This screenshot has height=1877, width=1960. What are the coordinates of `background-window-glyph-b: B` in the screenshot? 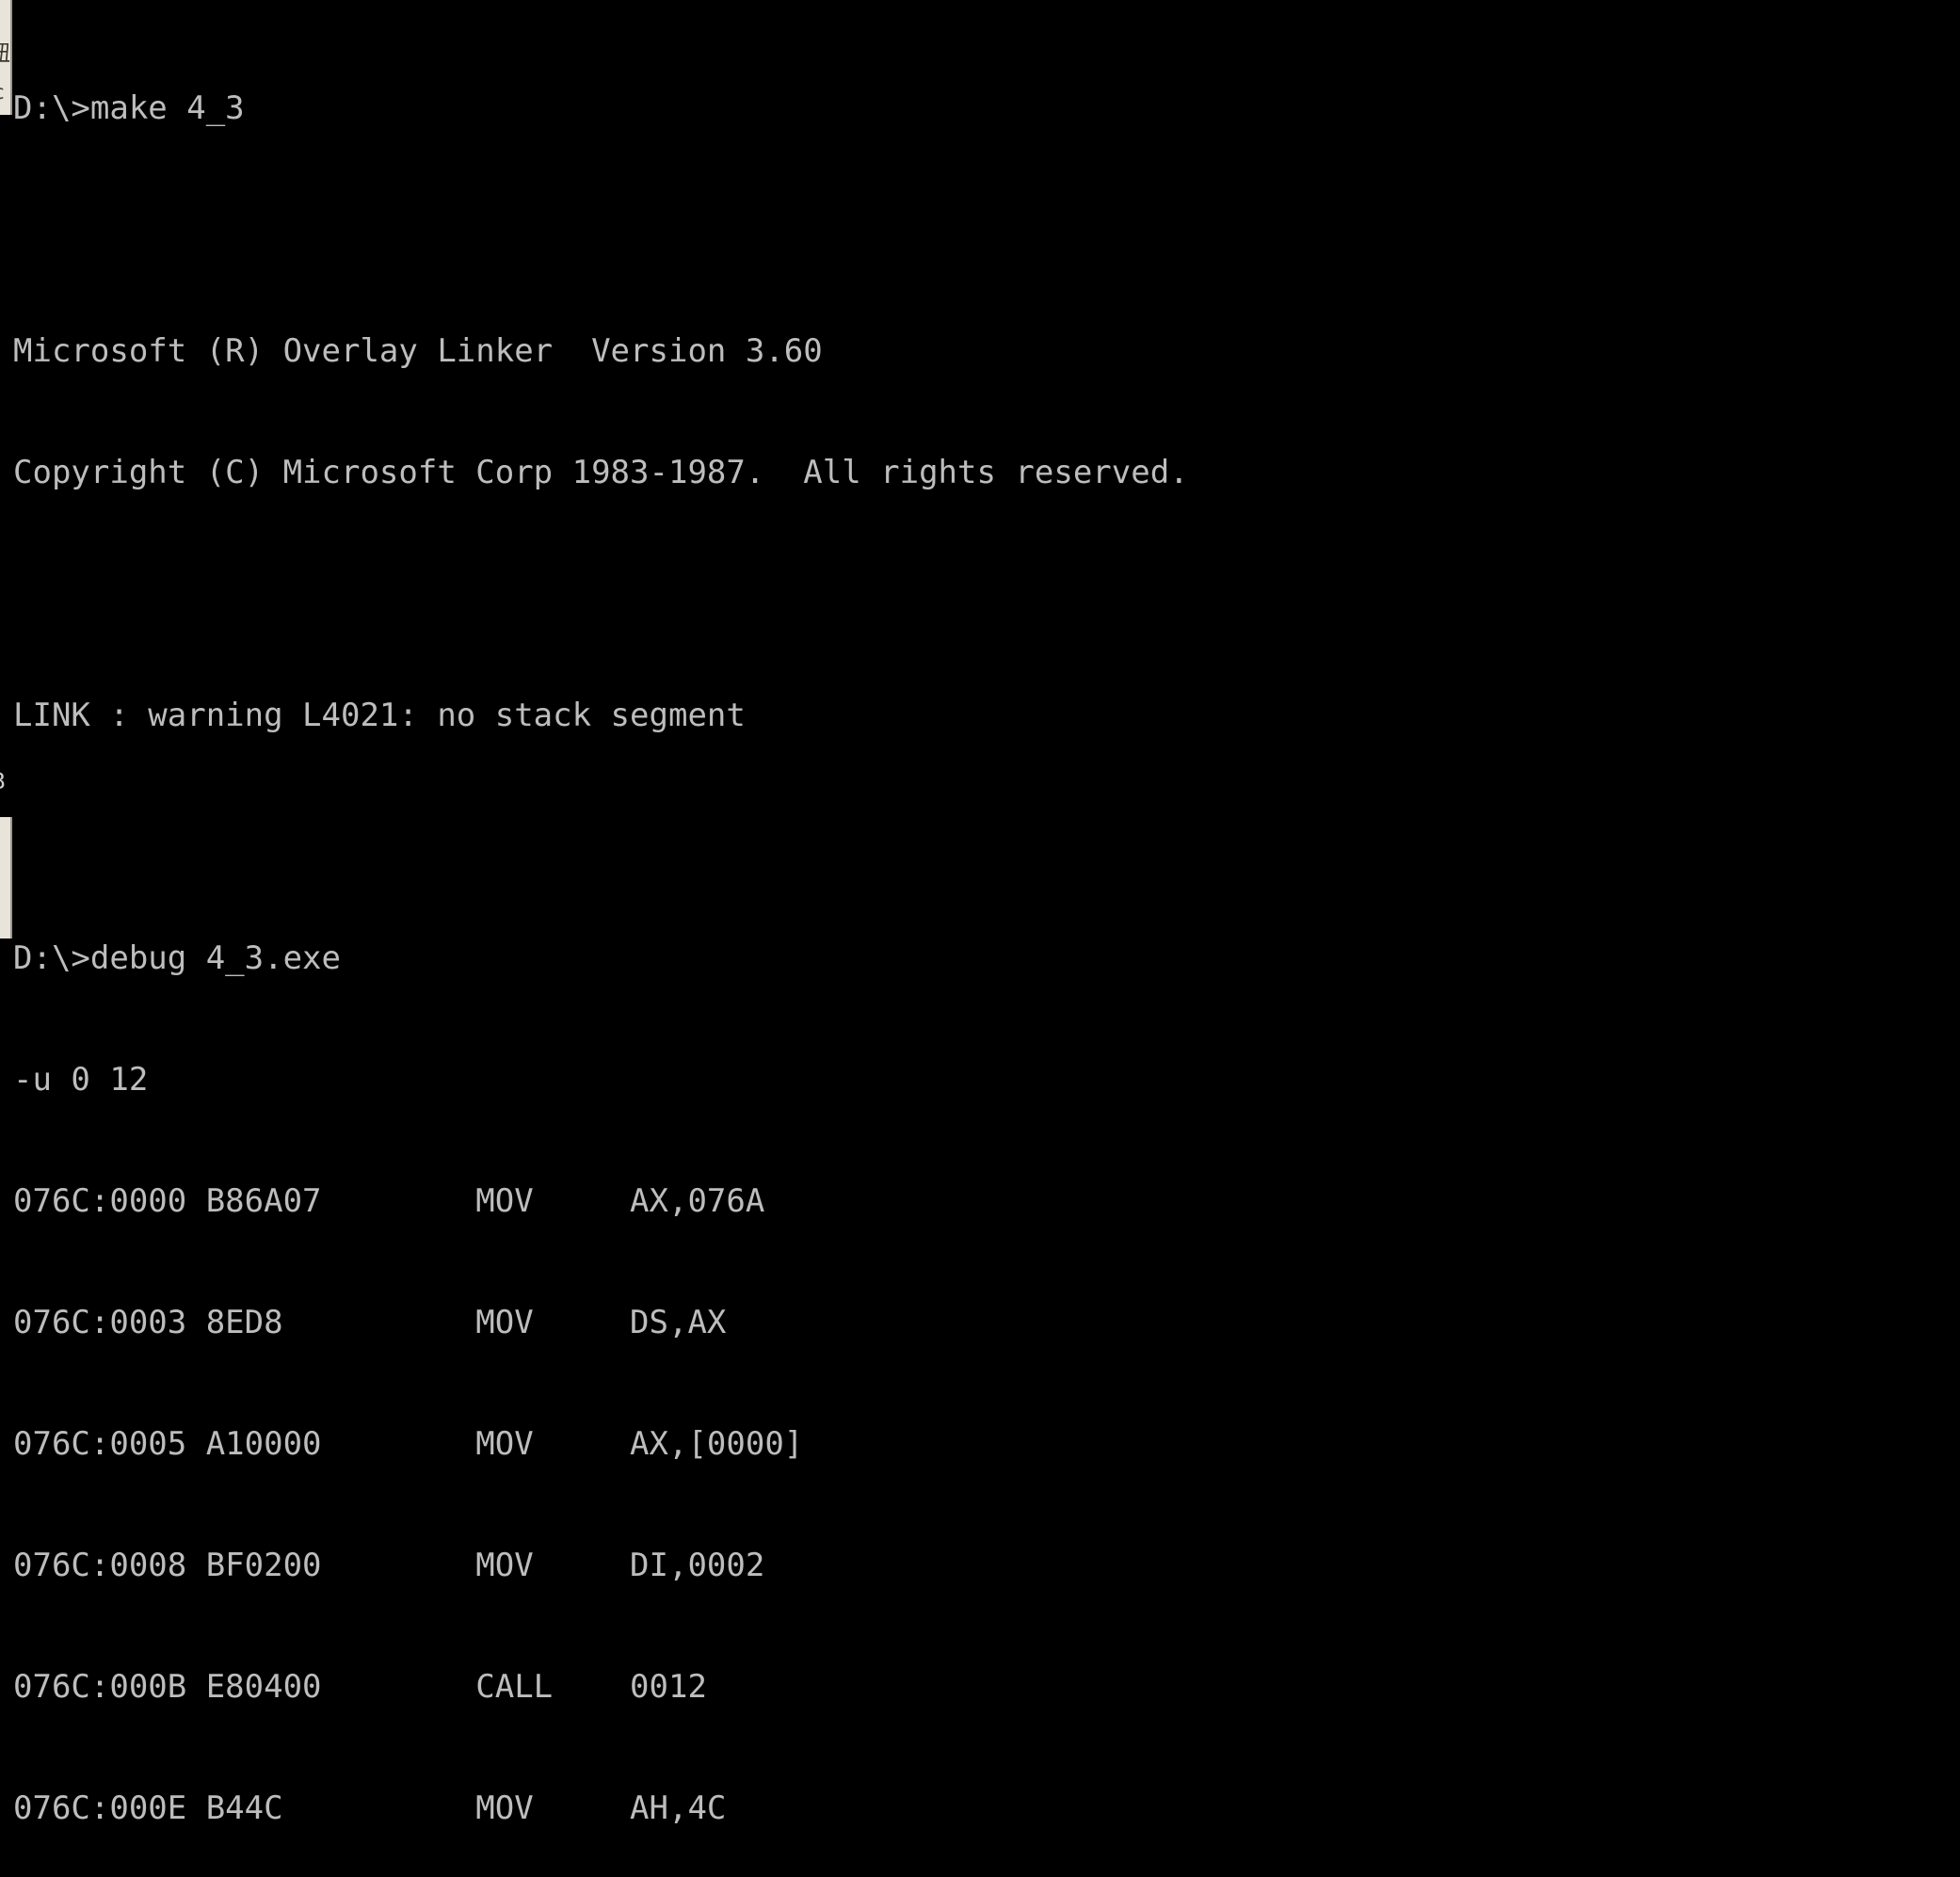 It's located at (6, 782).